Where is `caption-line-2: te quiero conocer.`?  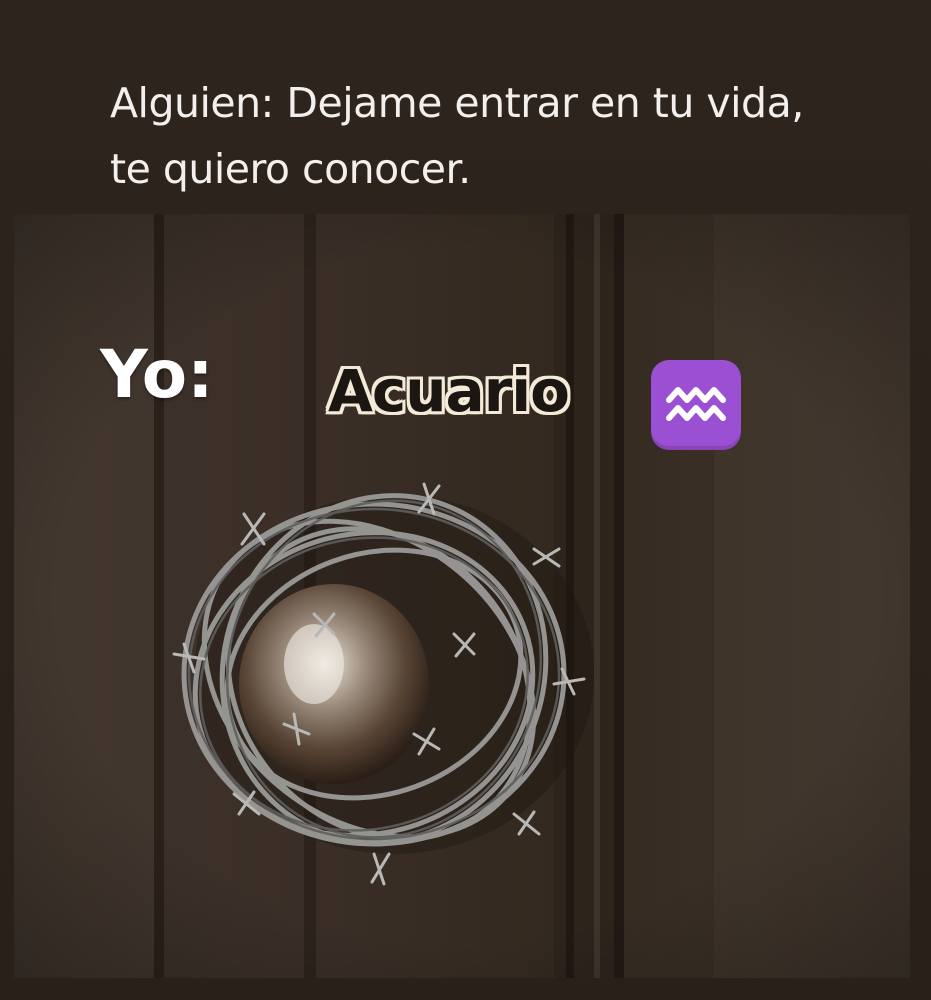 caption-line-2: te quiero conocer. is located at coordinates (290, 169).